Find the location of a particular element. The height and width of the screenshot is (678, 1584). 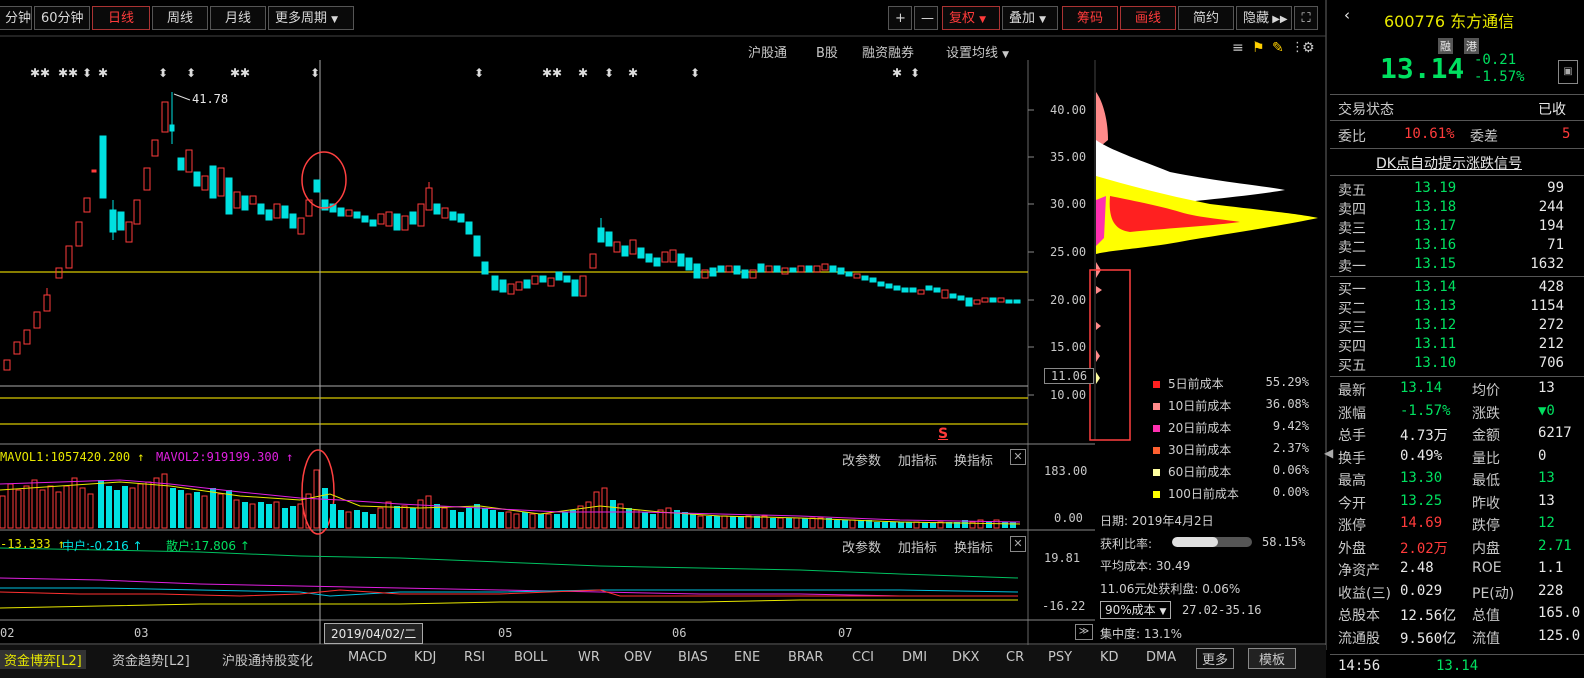

stat-row: 涨停 14.69 跌停 12 is located at coordinates (1461, 525).